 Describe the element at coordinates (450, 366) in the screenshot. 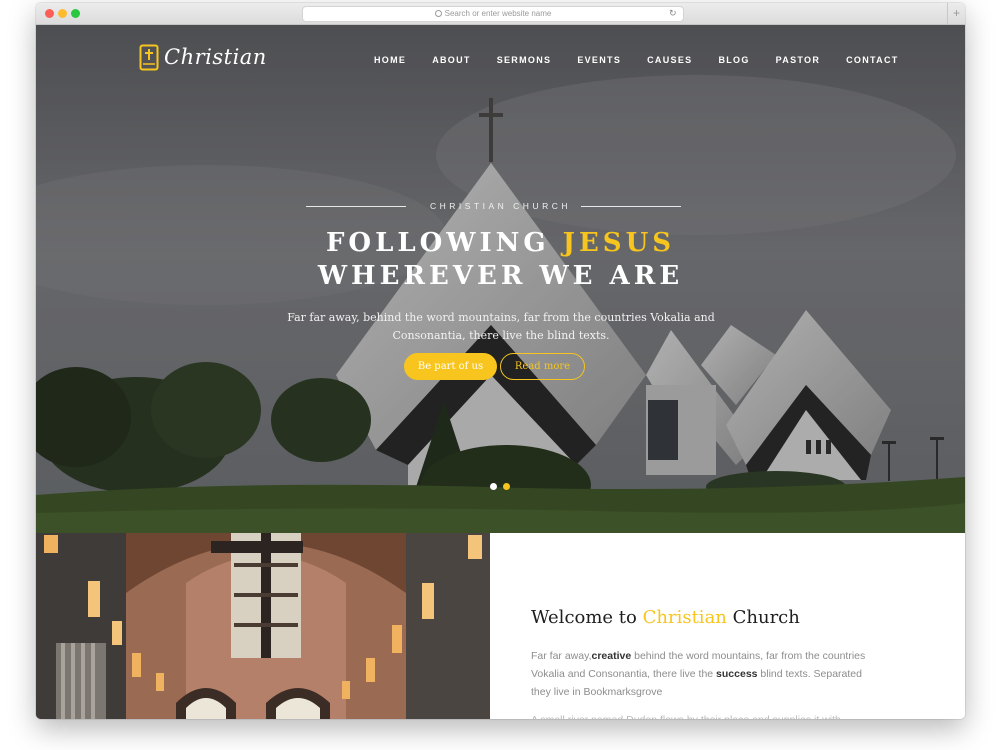

I see `be-part-of-us-button: Be part of us` at that location.